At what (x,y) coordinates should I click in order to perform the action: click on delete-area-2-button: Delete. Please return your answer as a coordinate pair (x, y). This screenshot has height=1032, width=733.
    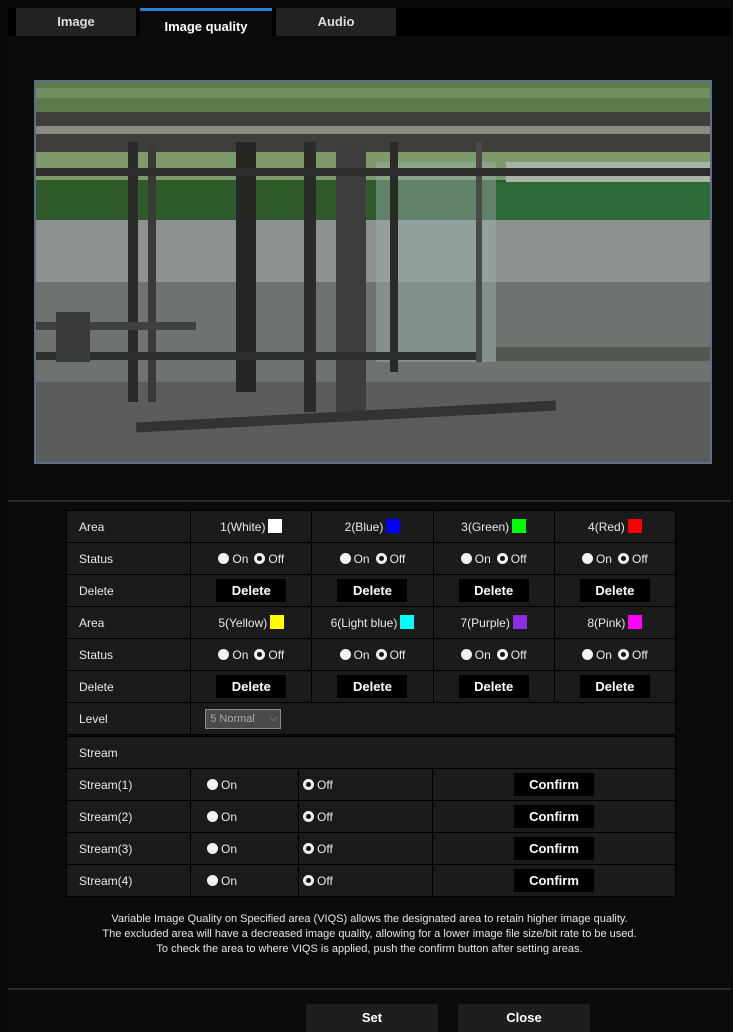
    Looking at the image, I should click on (372, 590).